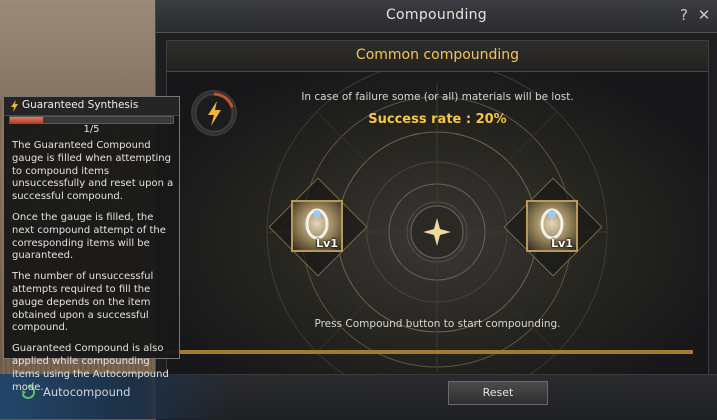  I want to click on success-rate-text: Success rate : 20%, so click(437, 119).